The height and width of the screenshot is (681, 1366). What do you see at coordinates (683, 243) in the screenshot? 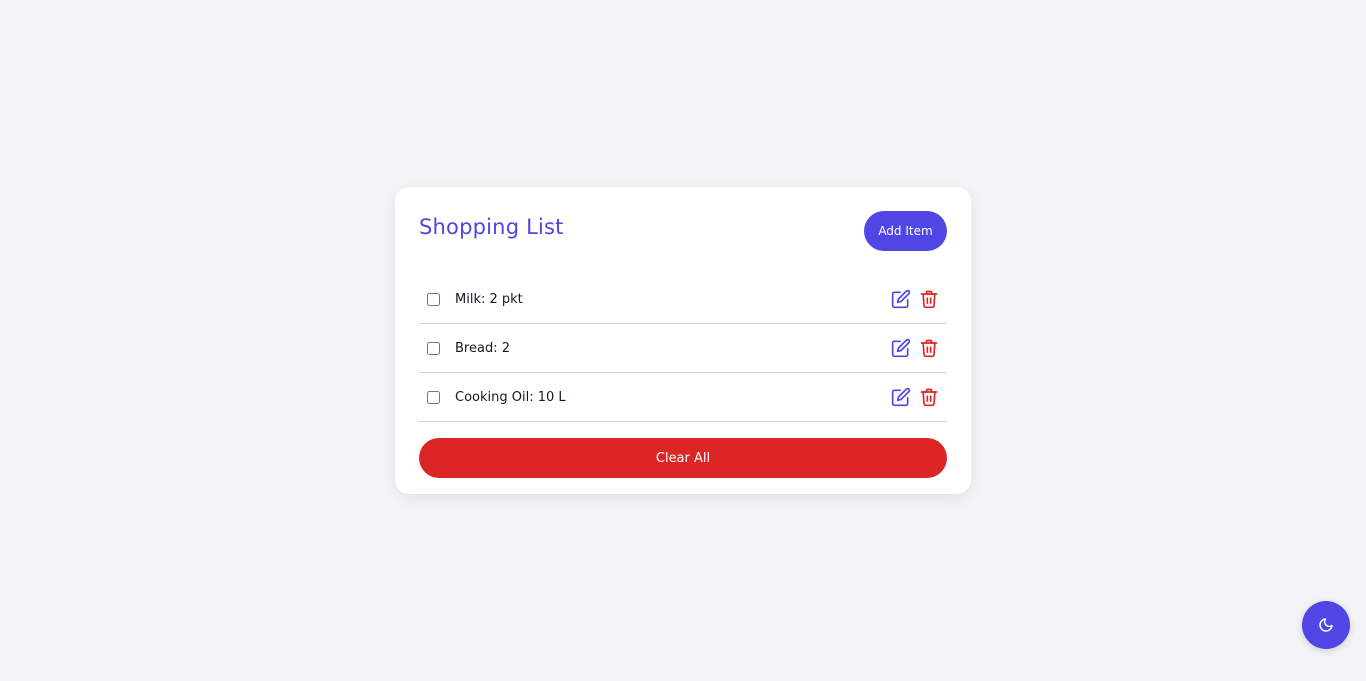
I see `card-header: Shopping List Add Item` at bounding box center [683, 243].